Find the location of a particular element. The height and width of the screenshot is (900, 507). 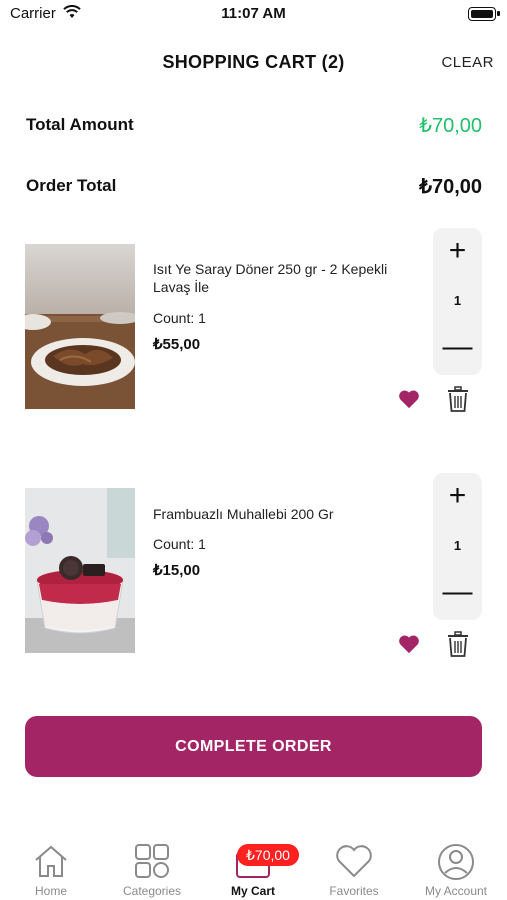

tab-categories: Categories is located at coordinates (152, 870).